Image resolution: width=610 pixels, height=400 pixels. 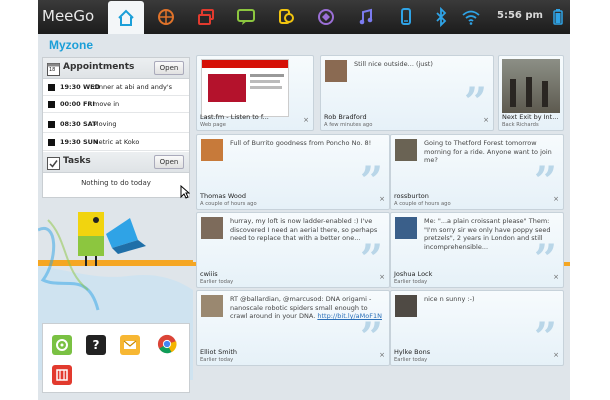 I want to click on mail-icon, so click(x=130, y=345).